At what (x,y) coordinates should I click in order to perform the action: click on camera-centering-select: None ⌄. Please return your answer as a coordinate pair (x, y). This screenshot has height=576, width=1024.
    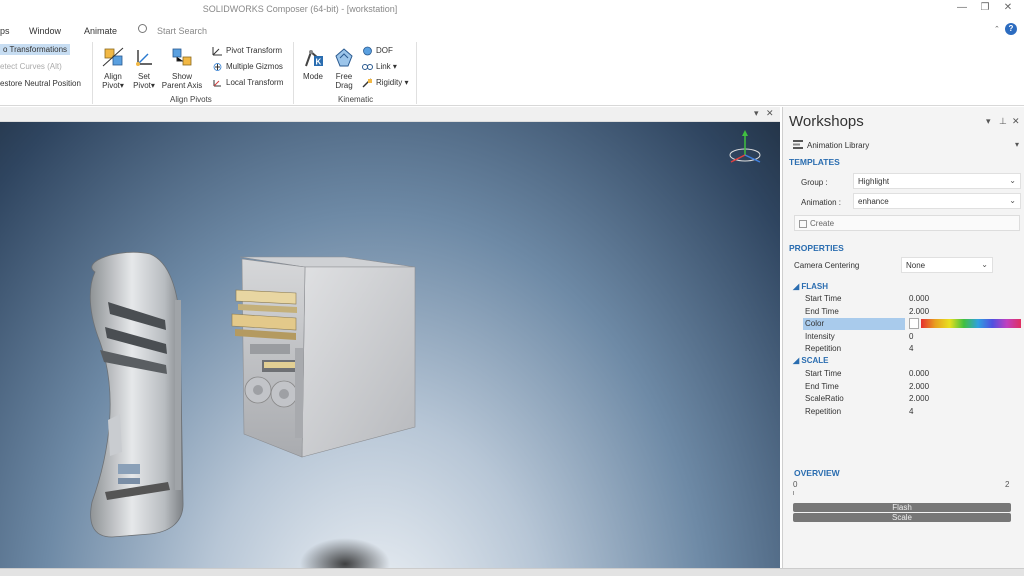
    Looking at the image, I should click on (947, 265).